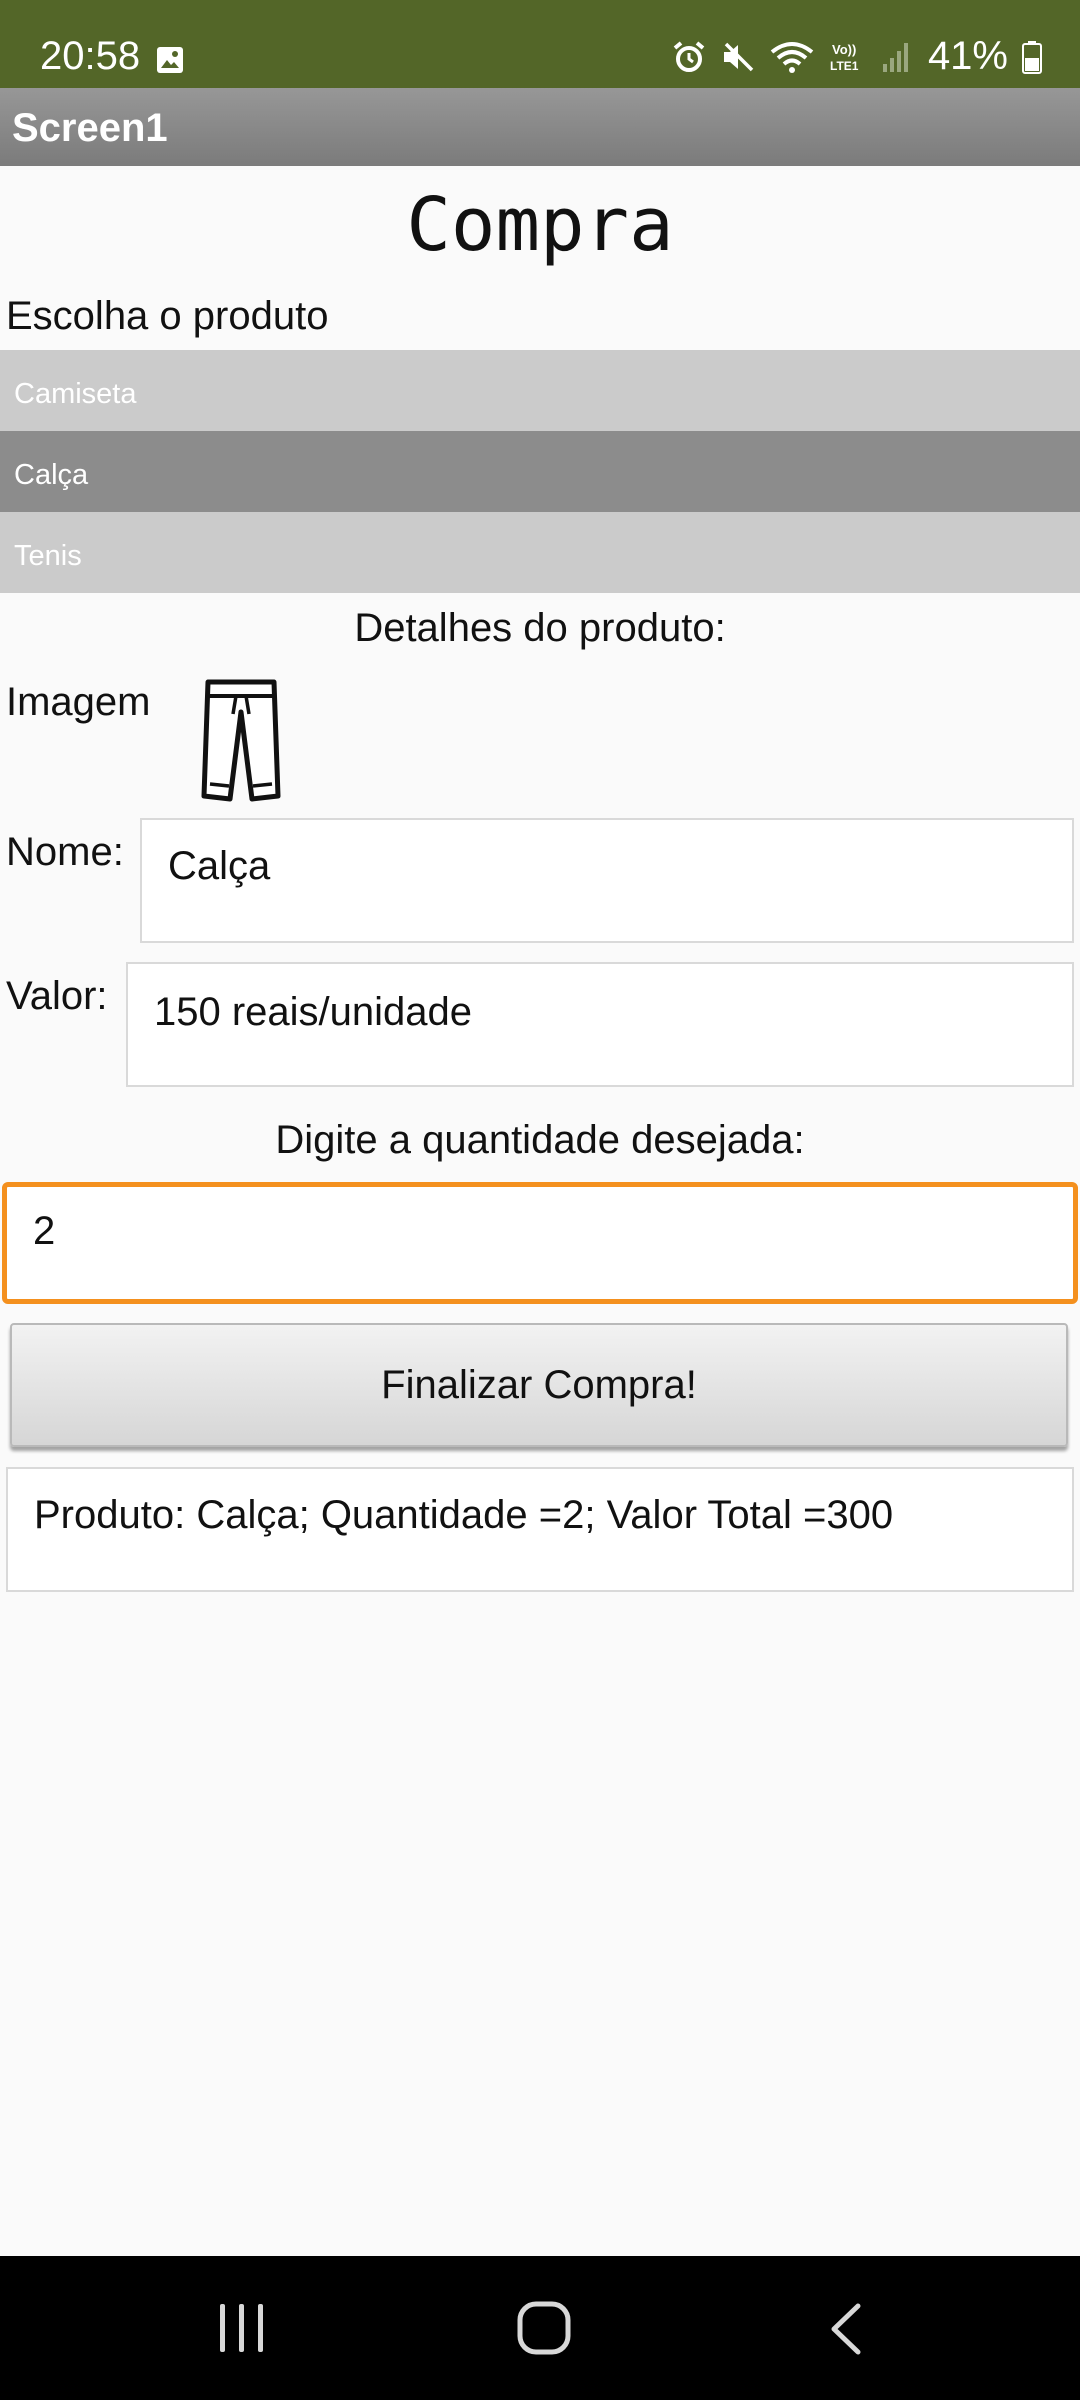 The height and width of the screenshot is (2400, 1080). What do you see at coordinates (844, 49) in the screenshot?
I see `svg-text: Vo))` at bounding box center [844, 49].